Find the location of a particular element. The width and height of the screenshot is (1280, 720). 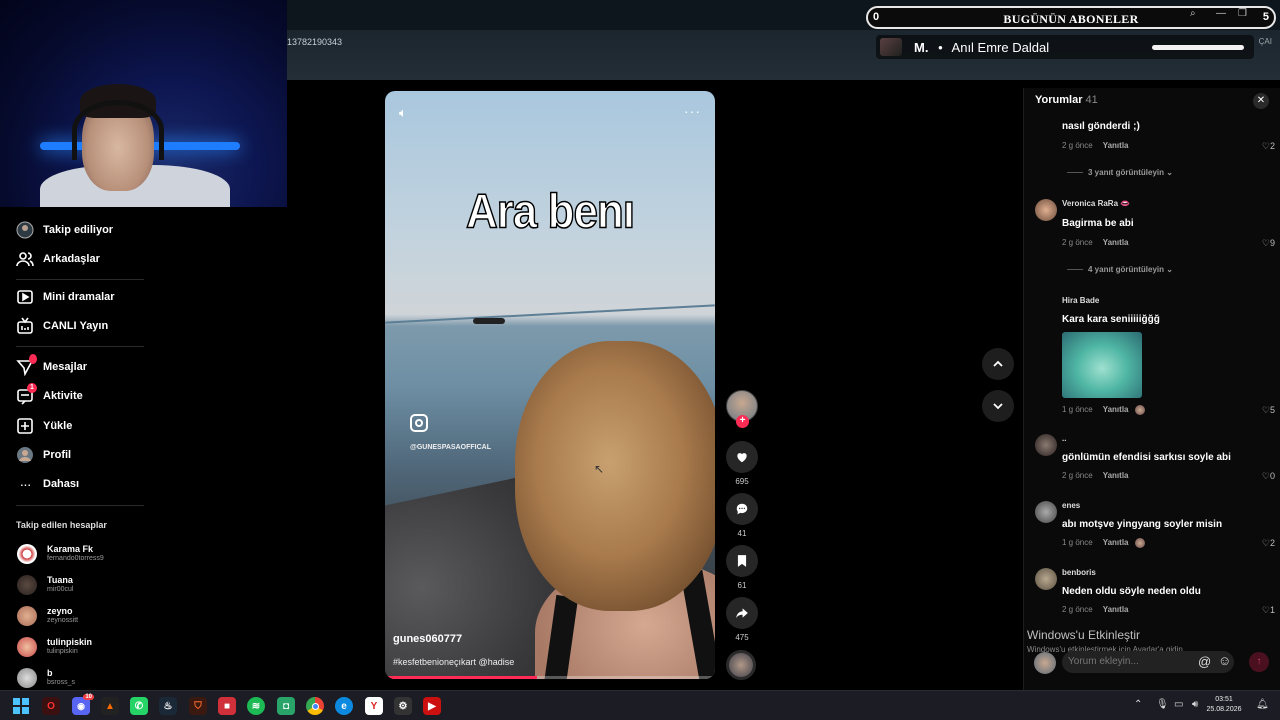

followed-account: Tuana mir00cul is located at coordinates (87, 585).